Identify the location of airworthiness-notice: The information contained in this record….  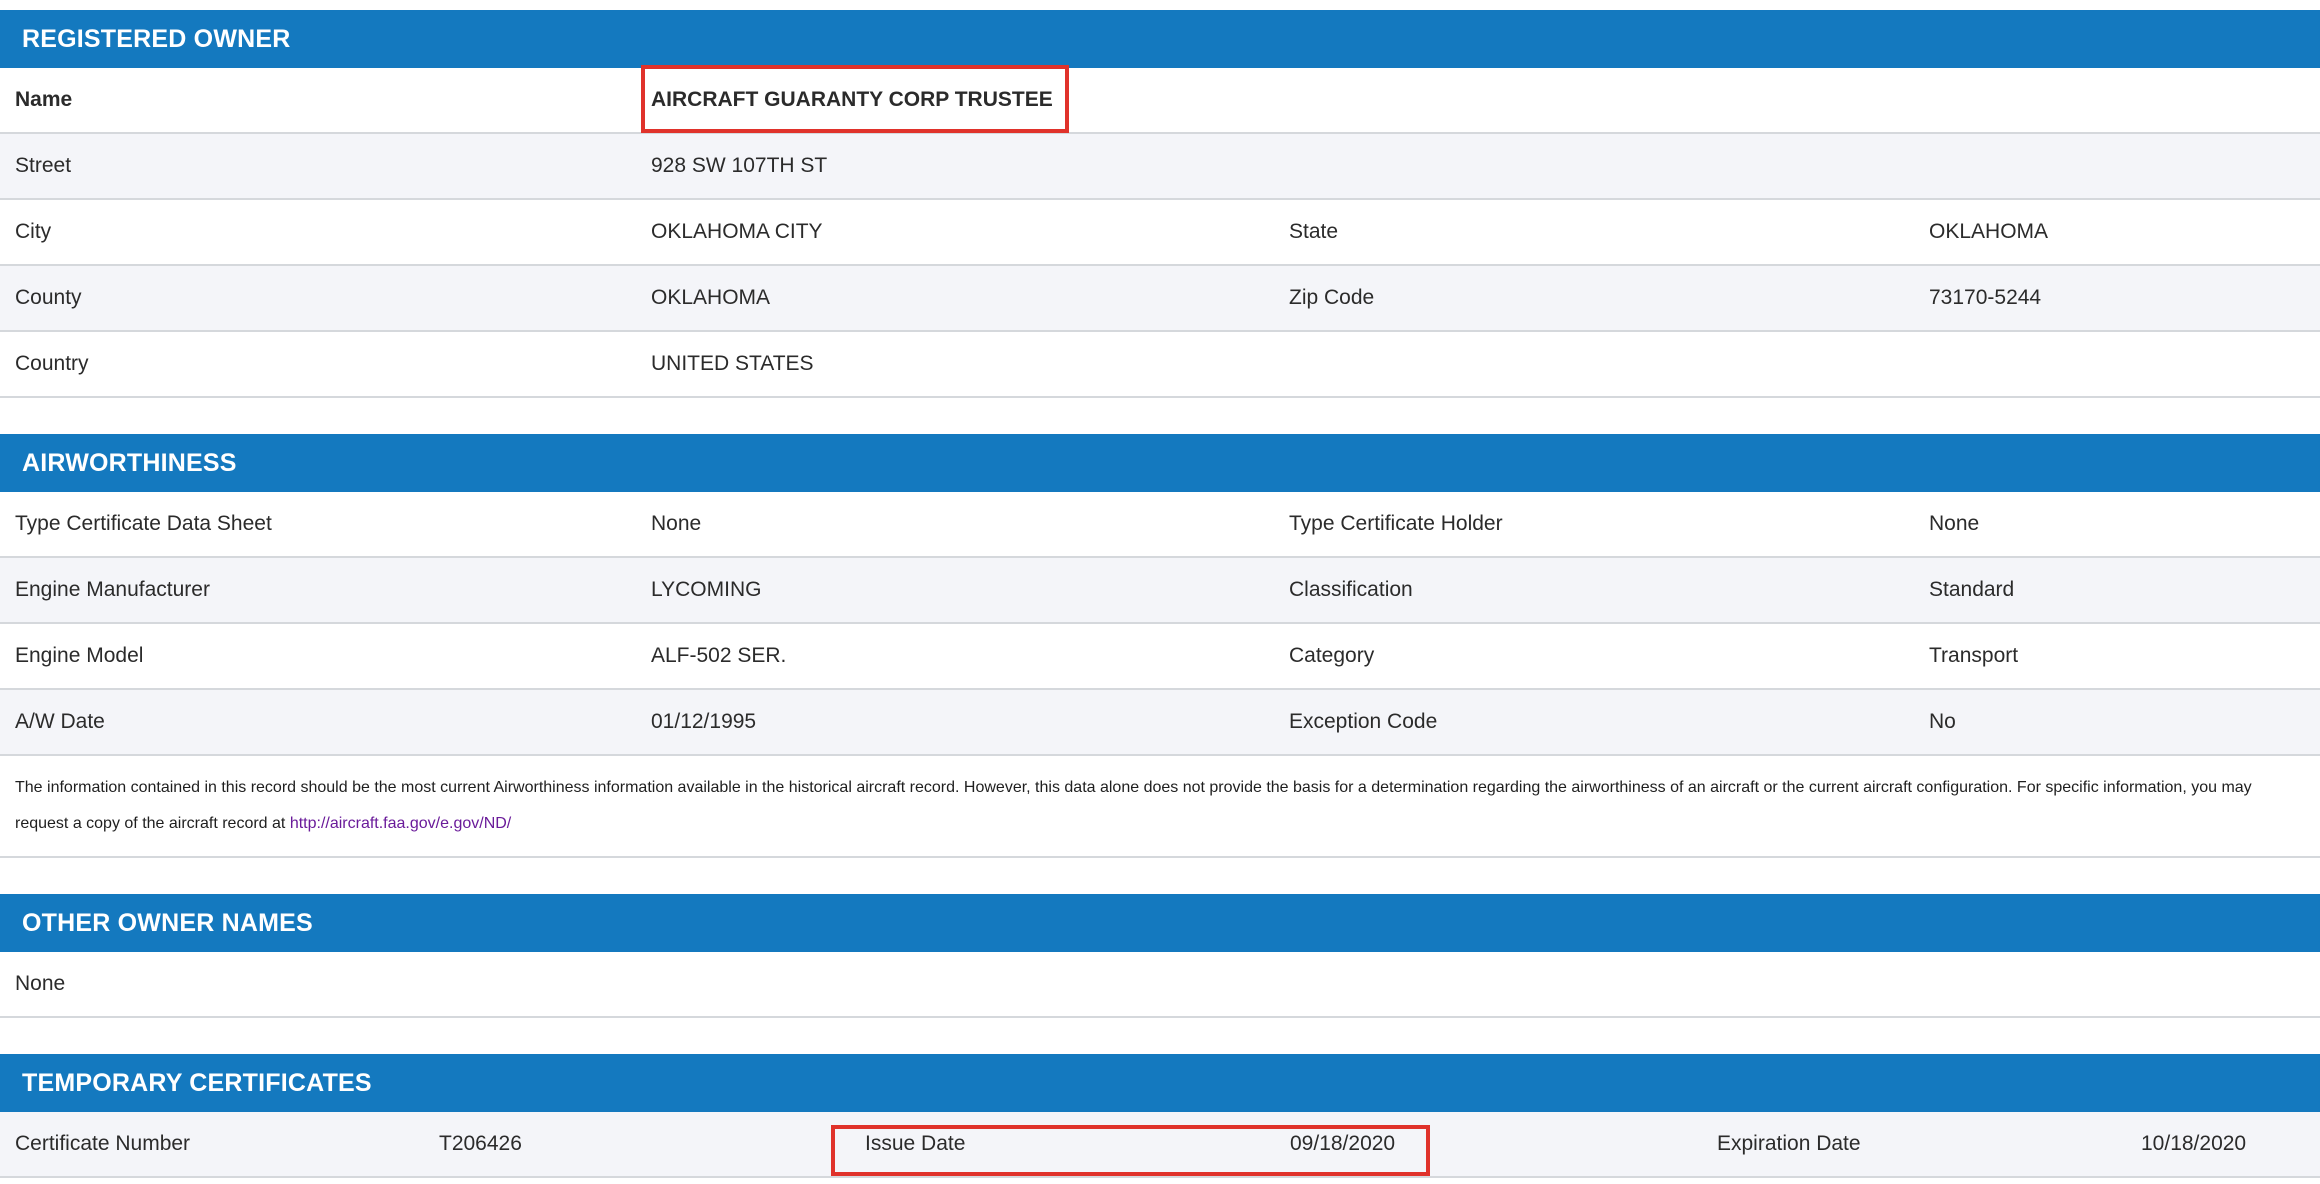
(1160, 807).